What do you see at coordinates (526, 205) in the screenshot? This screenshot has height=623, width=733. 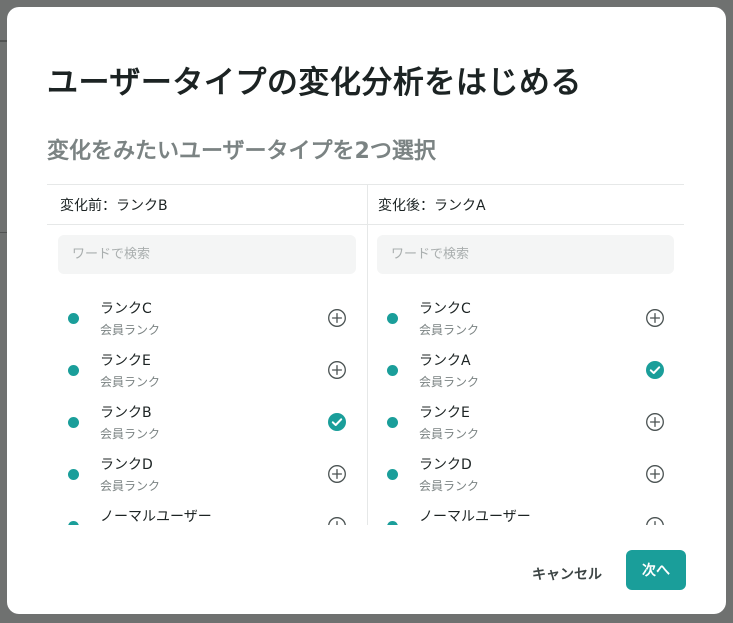 I see `after-panel-header: 変化後：ランクA` at bounding box center [526, 205].